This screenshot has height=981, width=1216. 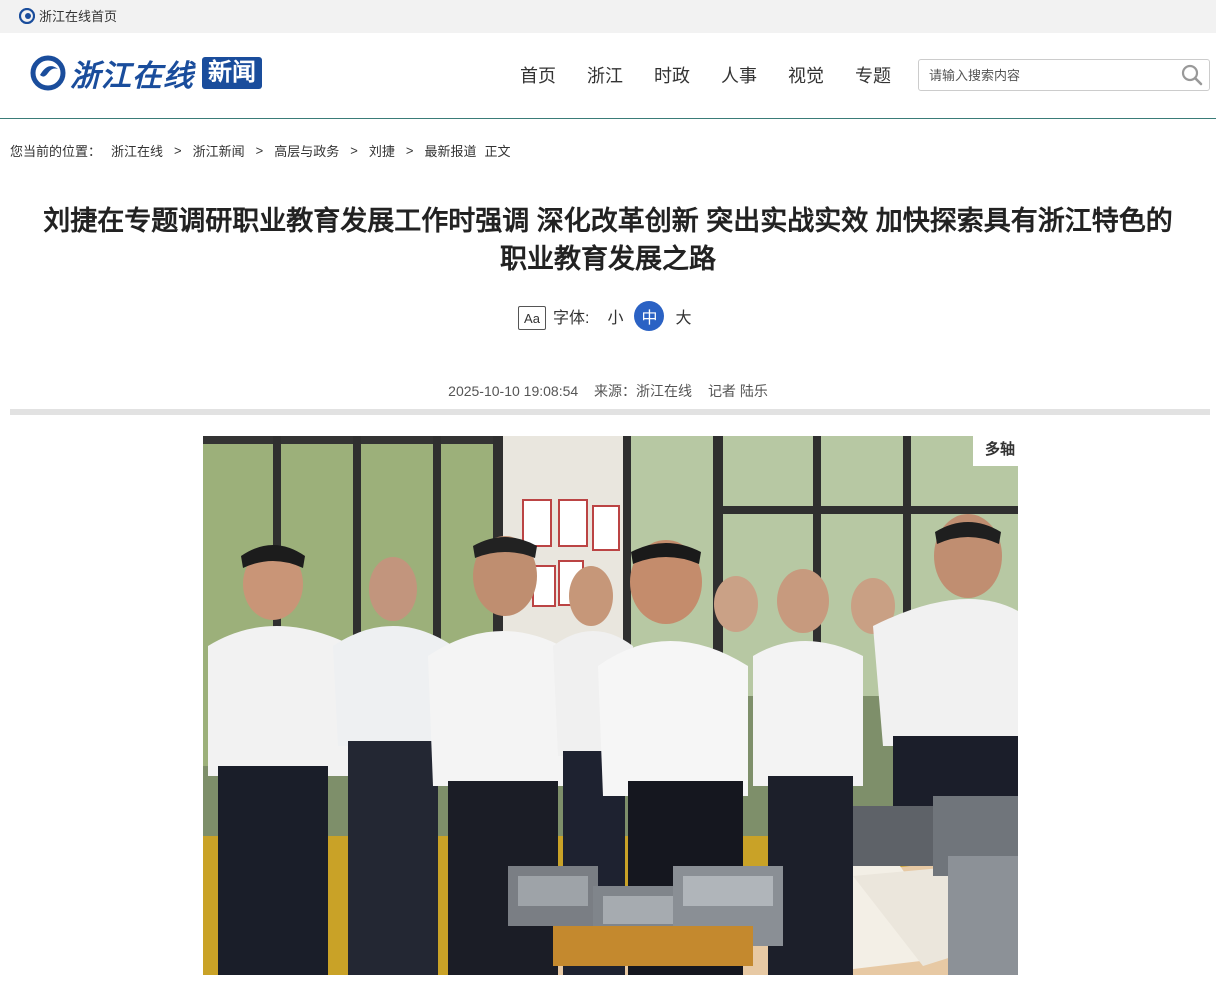 What do you see at coordinates (232, 73) in the screenshot?
I see `logo-section-tag: 新闻` at bounding box center [232, 73].